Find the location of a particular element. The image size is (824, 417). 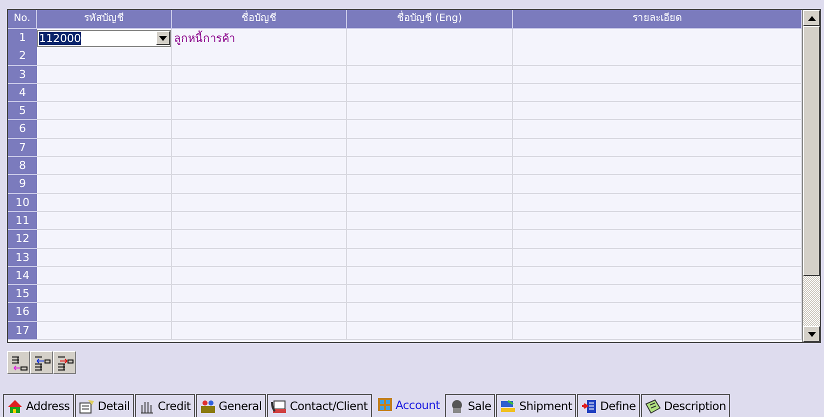

row-number: 7 is located at coordinates (22, 148).